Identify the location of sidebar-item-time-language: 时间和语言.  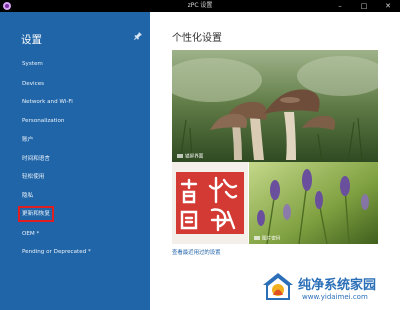
(36, 159).